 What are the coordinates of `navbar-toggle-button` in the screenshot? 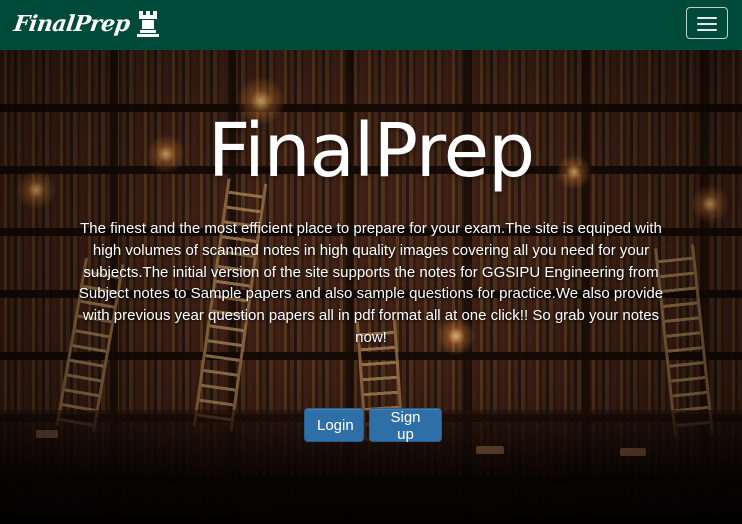 It's located at (707, 23).